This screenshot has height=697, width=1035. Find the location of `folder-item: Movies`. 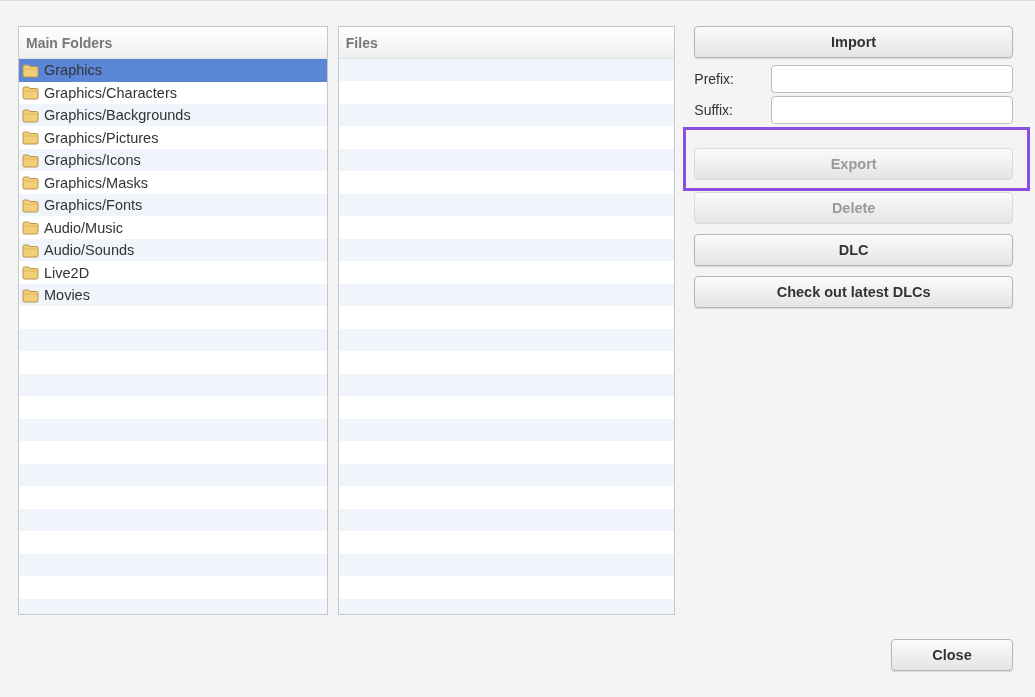

folder-item: Movies is located at coordinates (173, 295).